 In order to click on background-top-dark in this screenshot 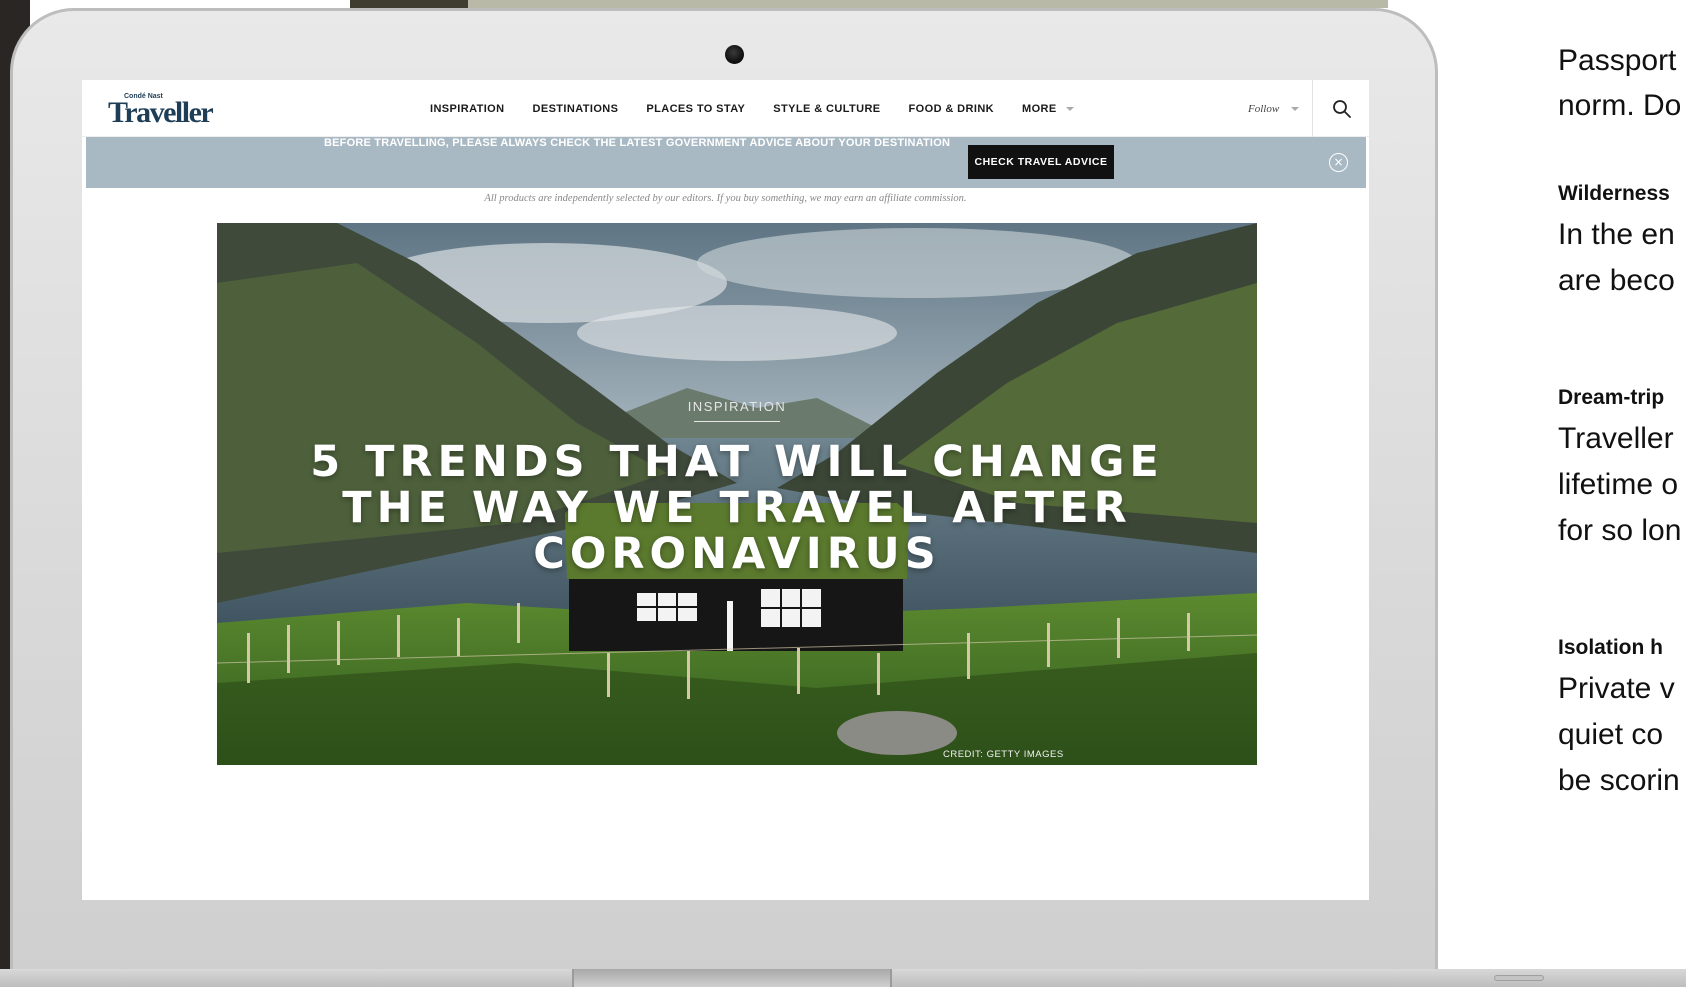, I will do `click(409, 4)`.